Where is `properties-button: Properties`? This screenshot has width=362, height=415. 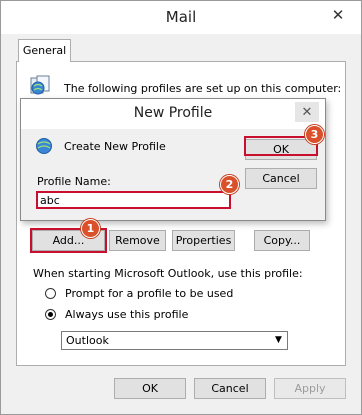 properties-button: Properties is located at coordinates (203, 240).